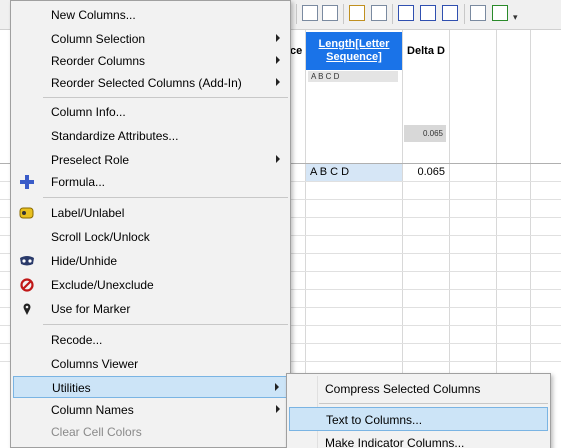 The height and width of the screenshot is (448, 561). I want to click on menu-item-columns-viewer: Columns Viewer, so click(150, 364).